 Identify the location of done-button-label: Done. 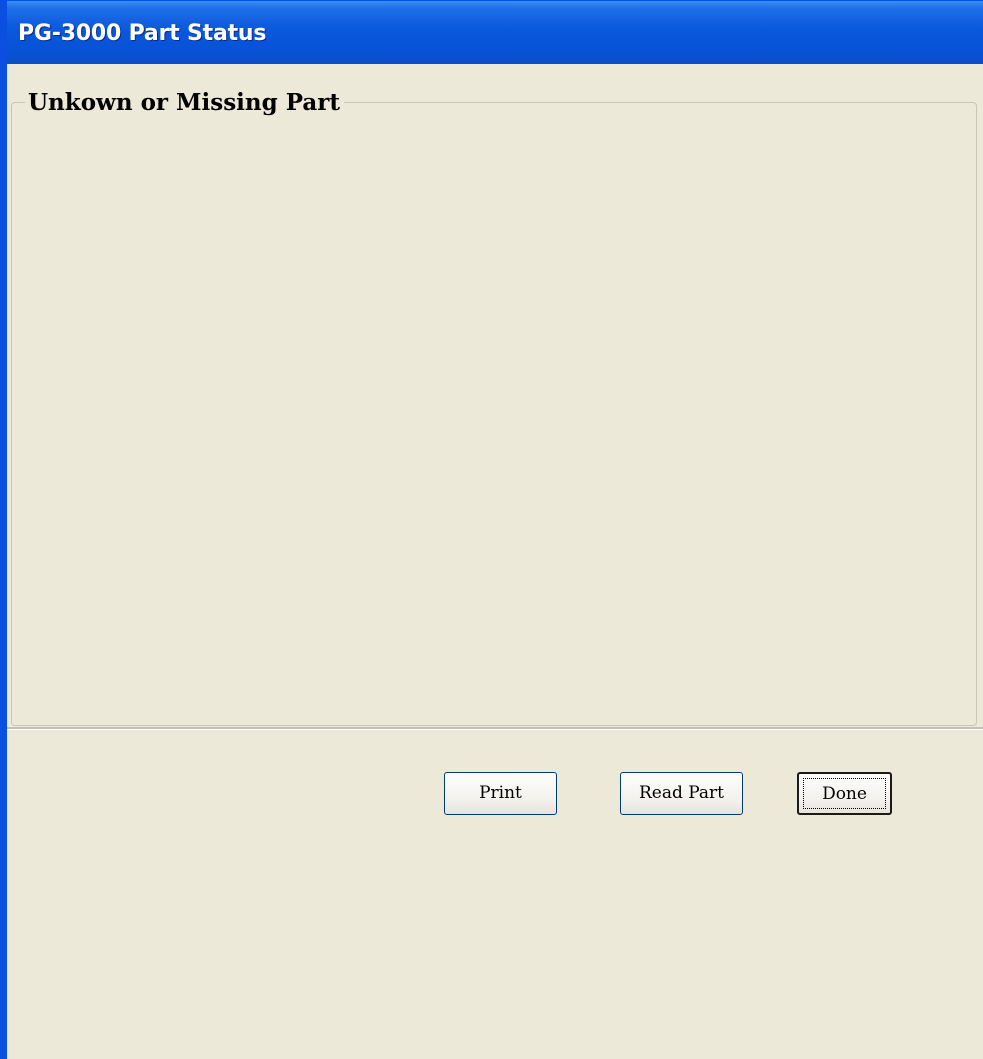
(844, 794).